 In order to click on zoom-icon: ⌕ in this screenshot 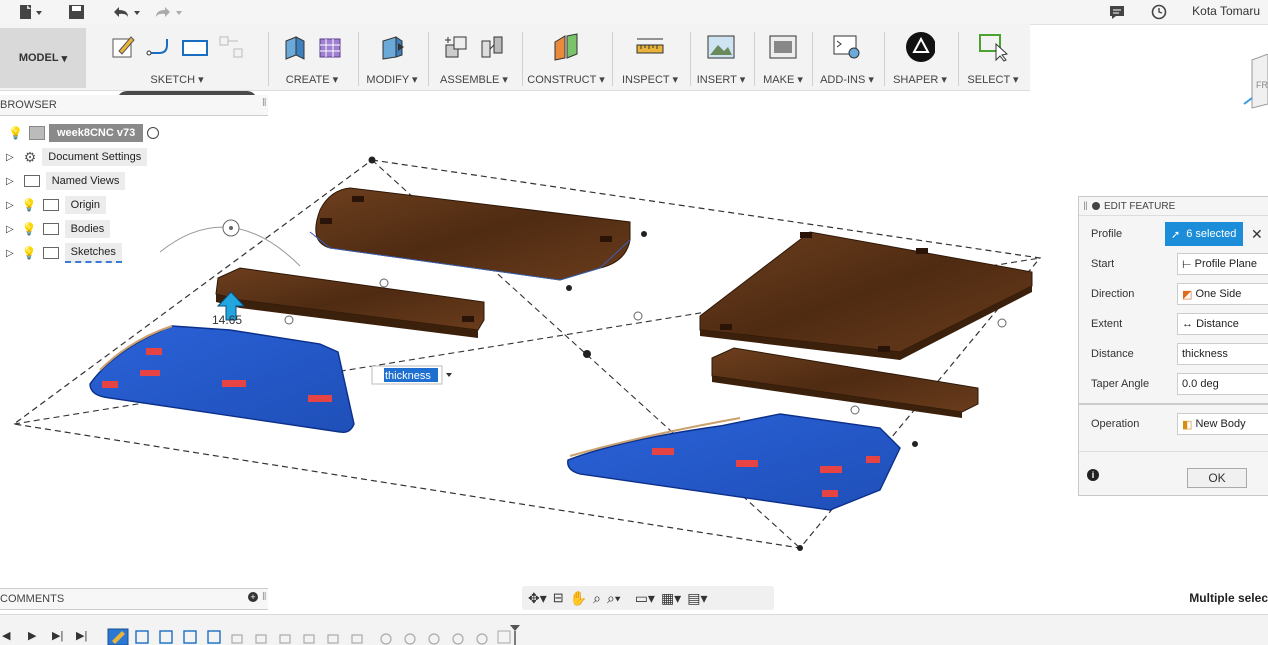, I will do `click(597, 598)`.